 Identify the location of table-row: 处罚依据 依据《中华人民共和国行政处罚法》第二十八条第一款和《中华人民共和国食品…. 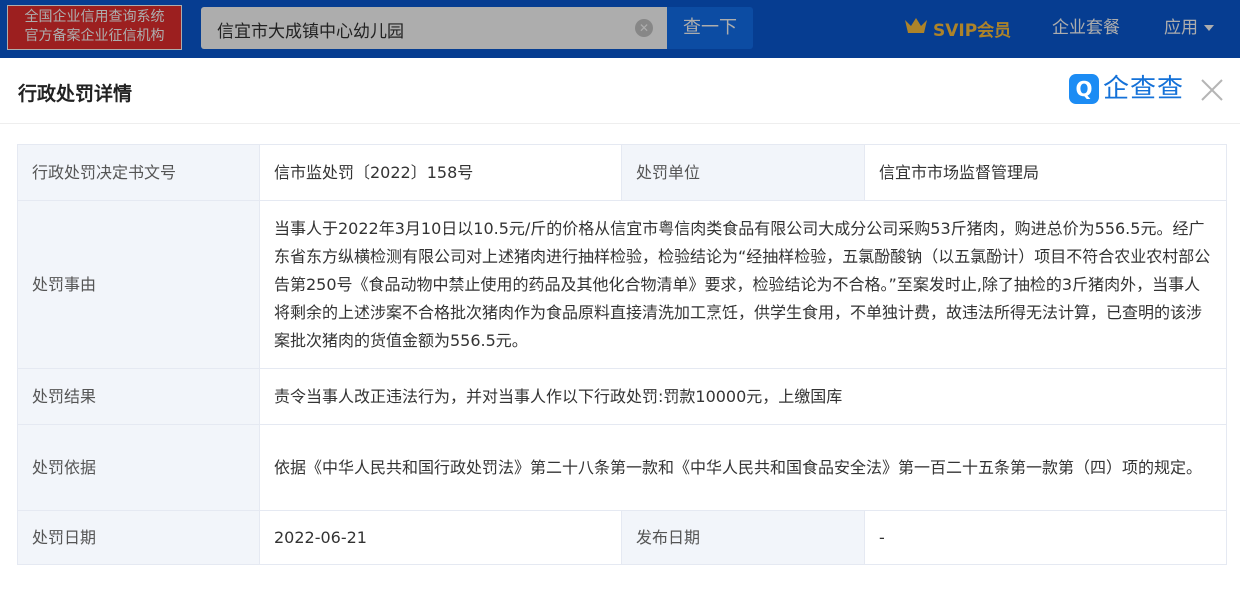
(622, 467).